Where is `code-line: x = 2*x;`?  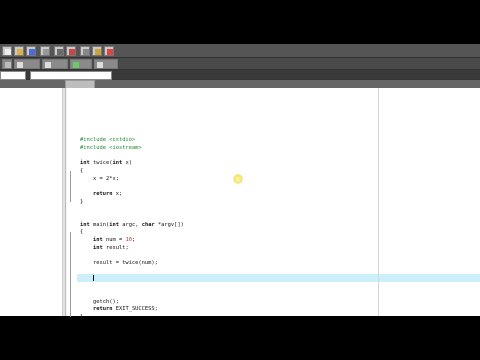 code-line: x = 2*x; is located at coordinates (99, 179).